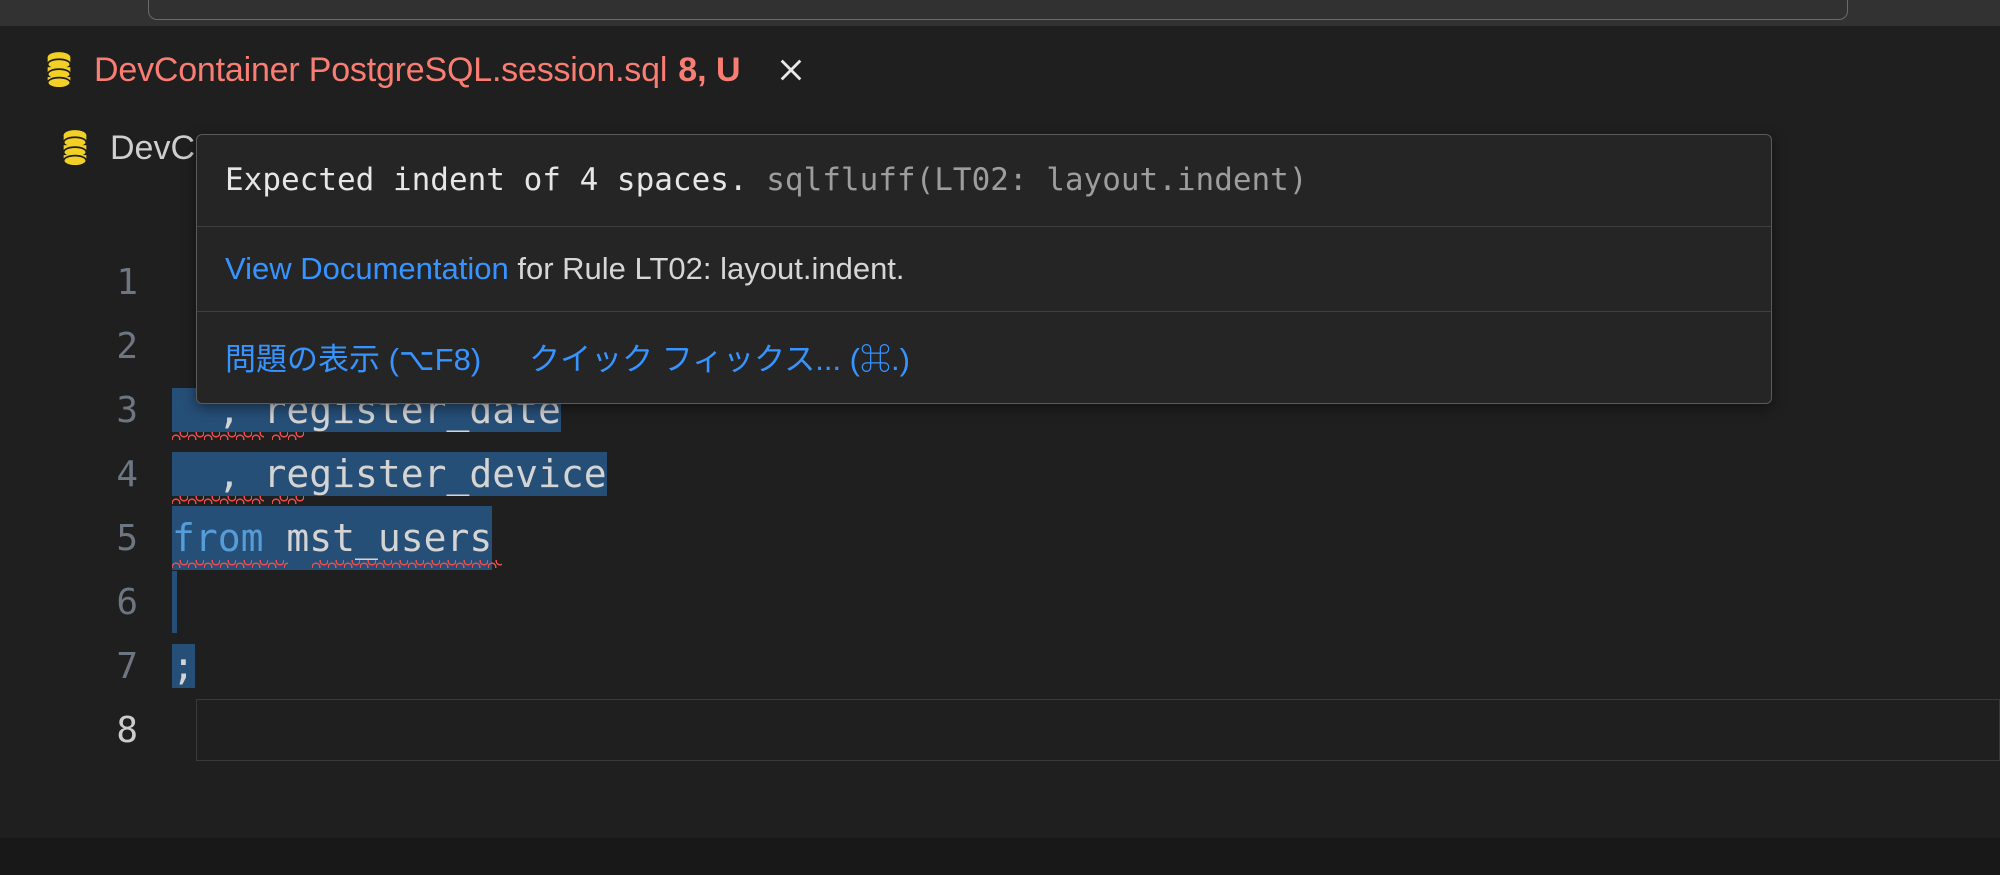 The width and height of the screenshot is (2000, 875). I want to click on code-line: 6, so click(1000, 602).